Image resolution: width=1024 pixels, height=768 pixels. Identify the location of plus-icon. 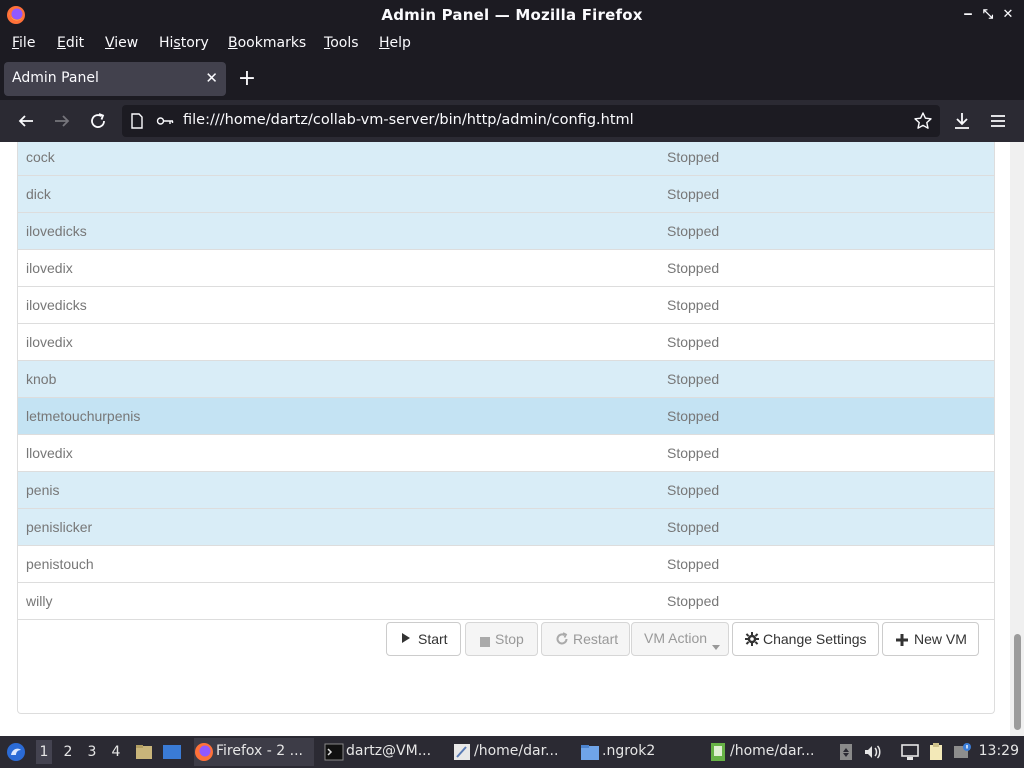
(902, 641).